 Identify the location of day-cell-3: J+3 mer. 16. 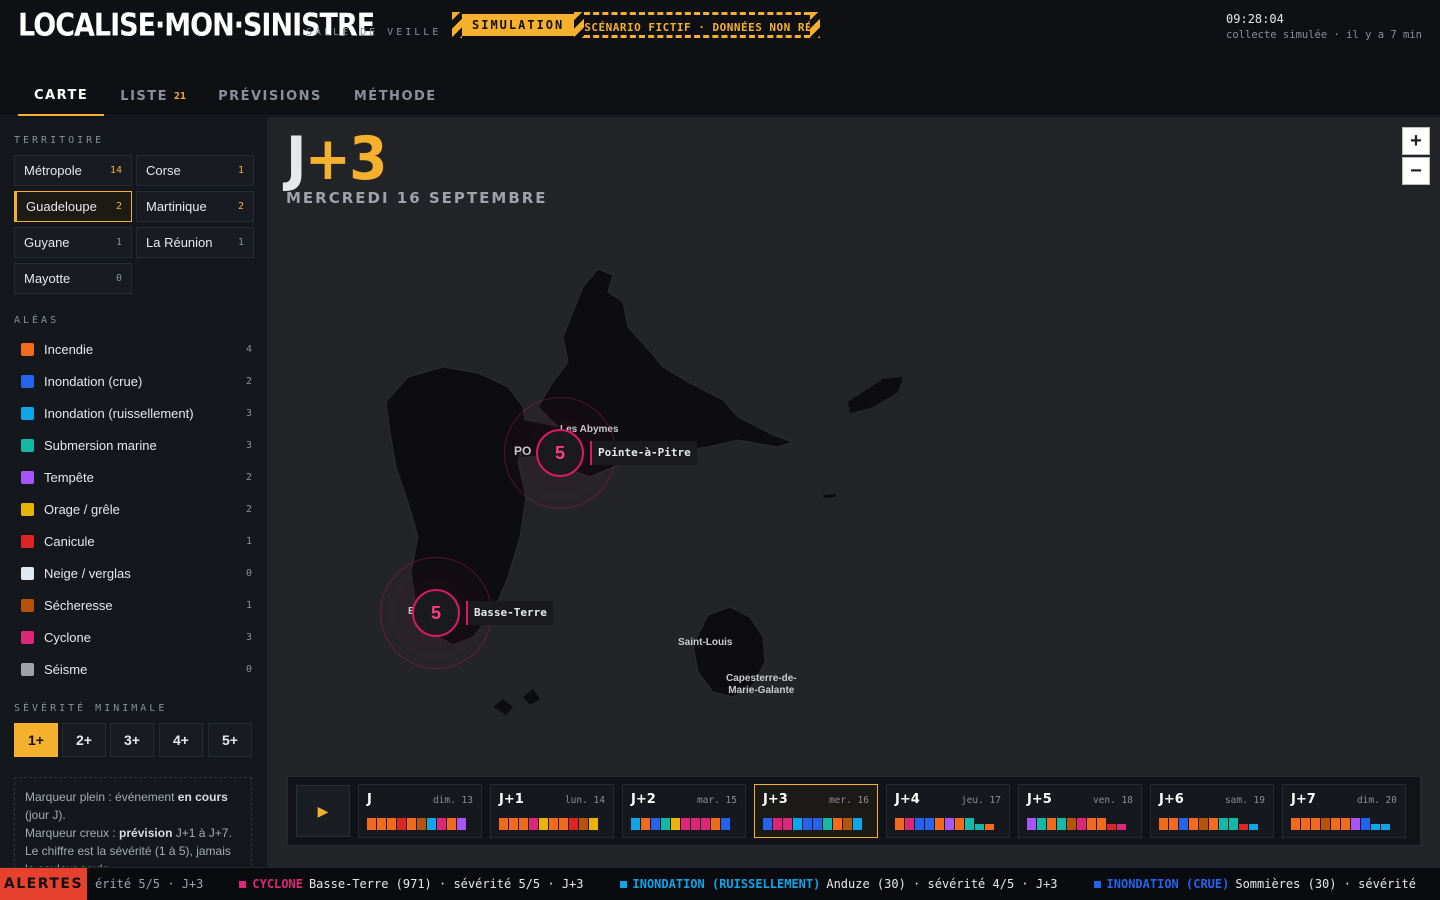
(816, 811).